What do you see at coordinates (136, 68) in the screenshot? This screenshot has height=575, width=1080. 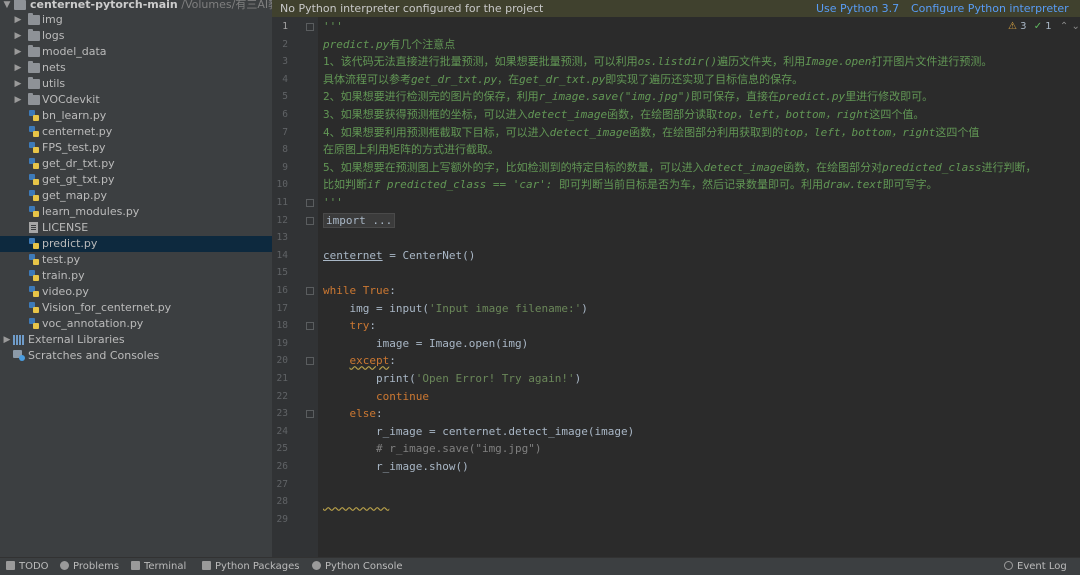 I see `tree-folder: ▶ nets` at bounding box center [136, 68].